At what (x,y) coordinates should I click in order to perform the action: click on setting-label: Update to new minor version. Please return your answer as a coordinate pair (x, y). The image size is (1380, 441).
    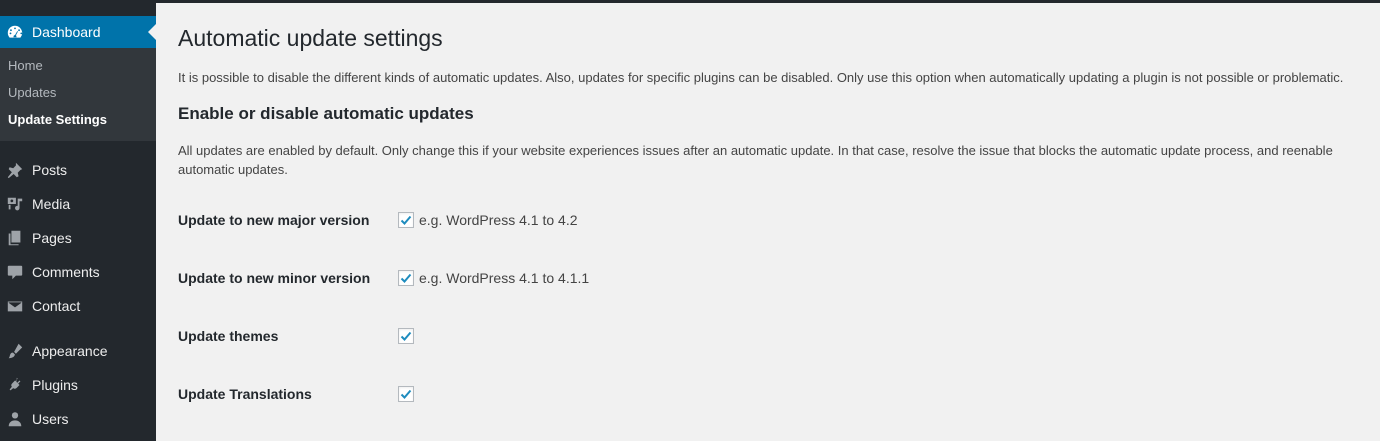
    Looking at the image, I should click on (274, 278).